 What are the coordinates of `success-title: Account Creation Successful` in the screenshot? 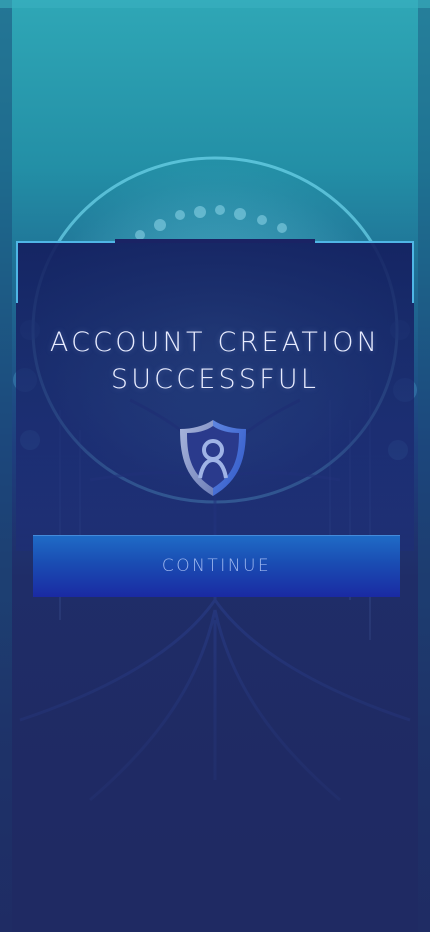 It's located at (215, 361).